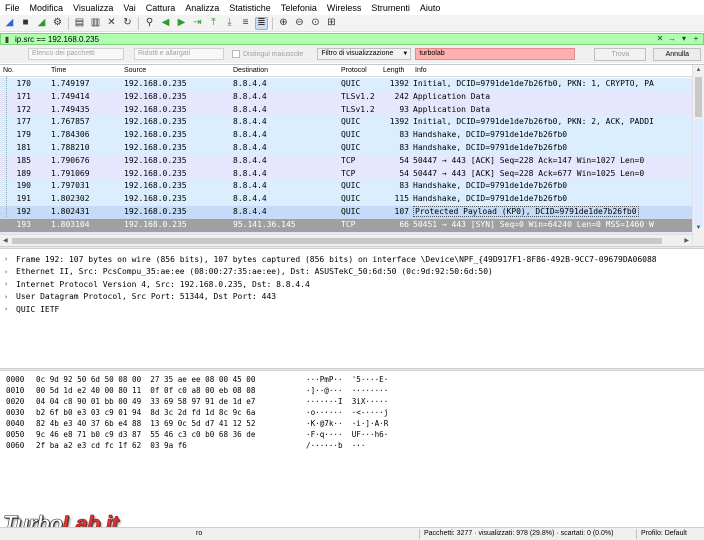  What do you see at coordinates (129, 8) in the screenshot?
I see `menu-vai: Vai` at bounding box center [129, 8].